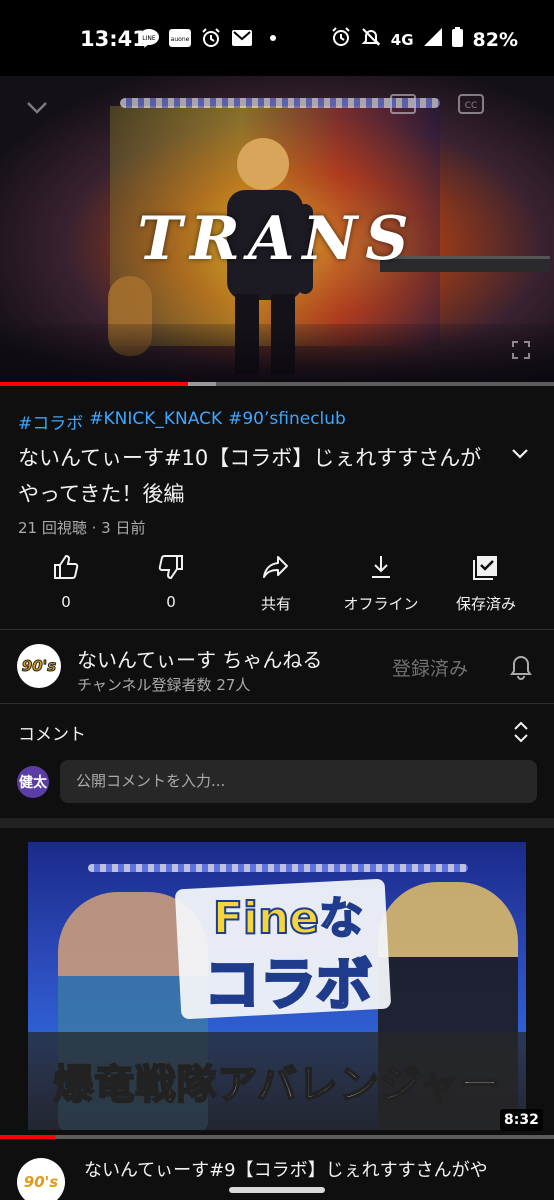 Image resolution: width=554 pixels, height=1200 pixels. I want to click on thumbnail-banner-text: 爆竜戦隊アバレンジャー, so click(276, 1085).